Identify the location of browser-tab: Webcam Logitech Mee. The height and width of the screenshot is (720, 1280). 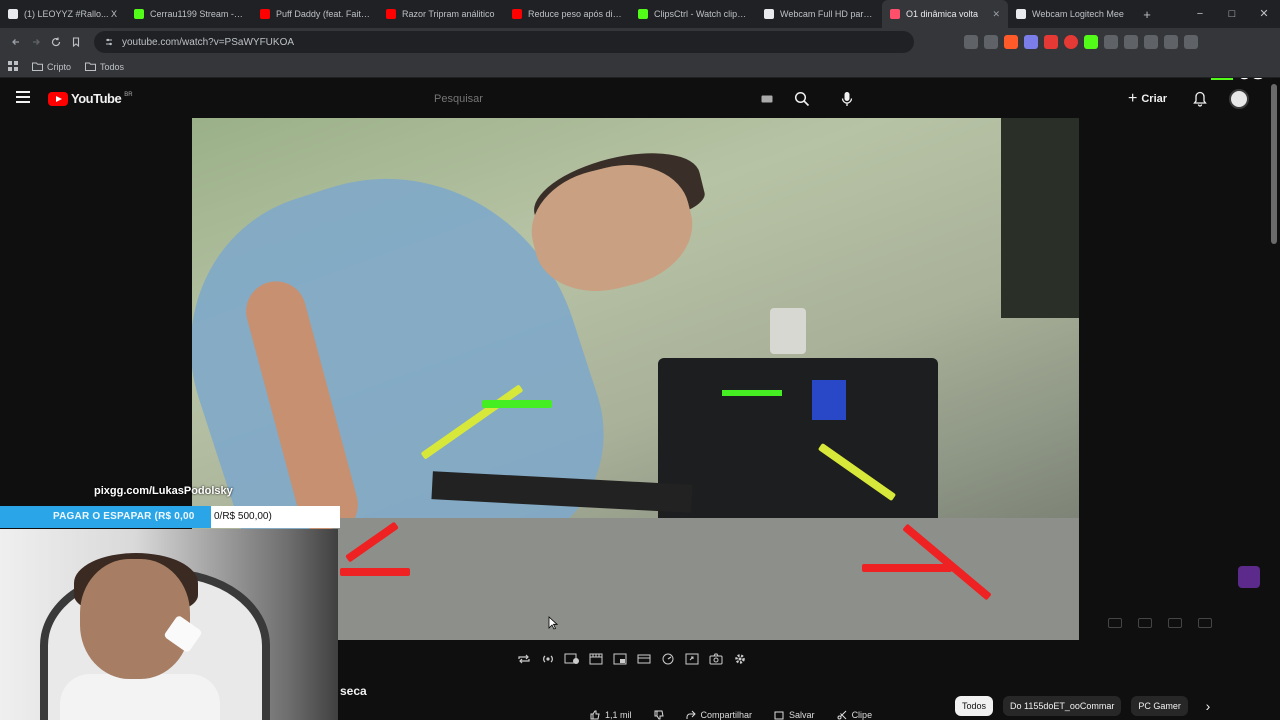
(1071, 14).